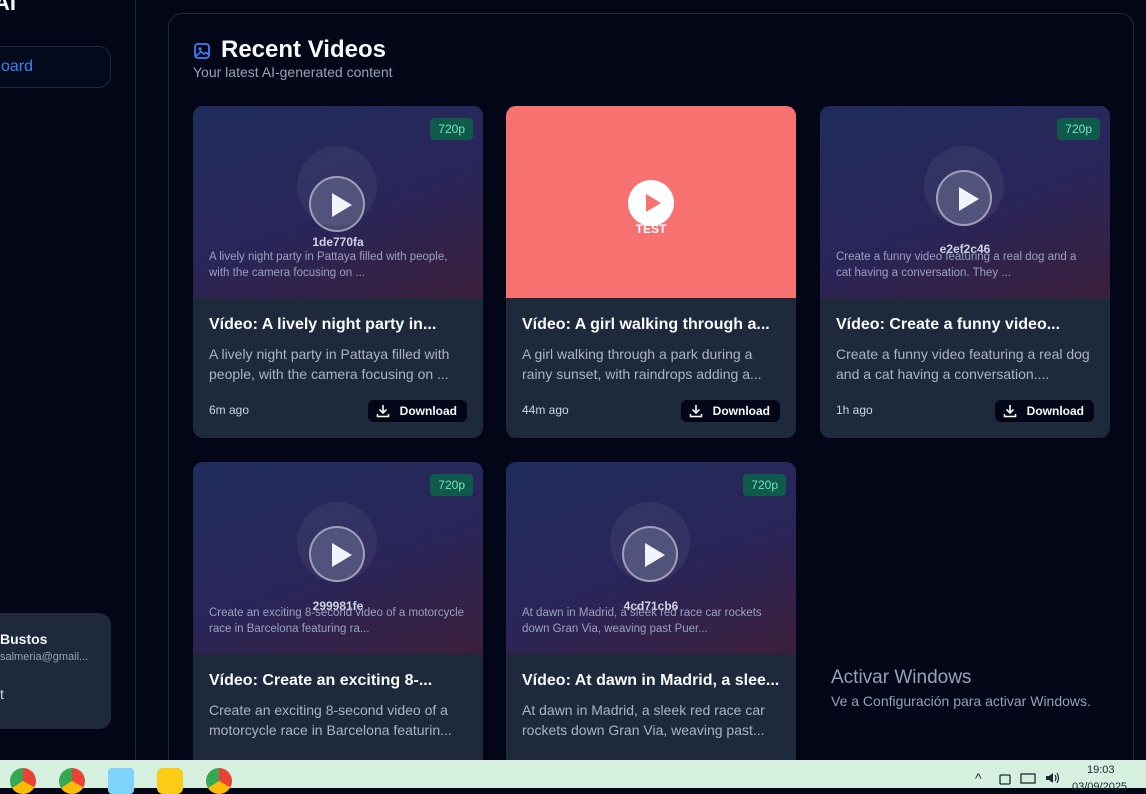 Image resolution: width=1146 pixels, height=794 pixels. Describe the element at coordinates (978, 778) in the screenshot. I see `tray-chevron-icon: ^` at that location.